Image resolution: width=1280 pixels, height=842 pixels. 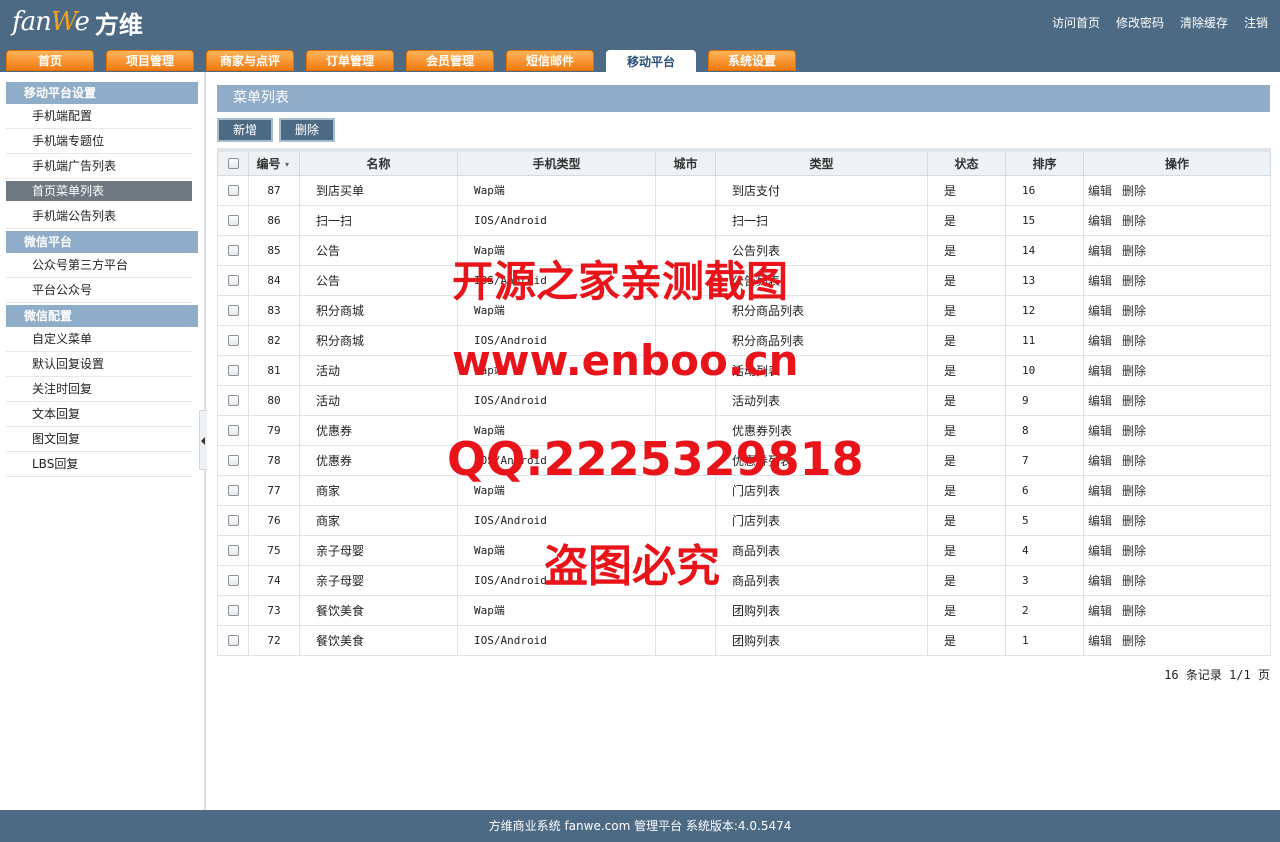 What do you see at coordinates (102, 316) in the screenshot?
I see `sidebar-group-title: 微信配置` at bounding box center [102, 316].